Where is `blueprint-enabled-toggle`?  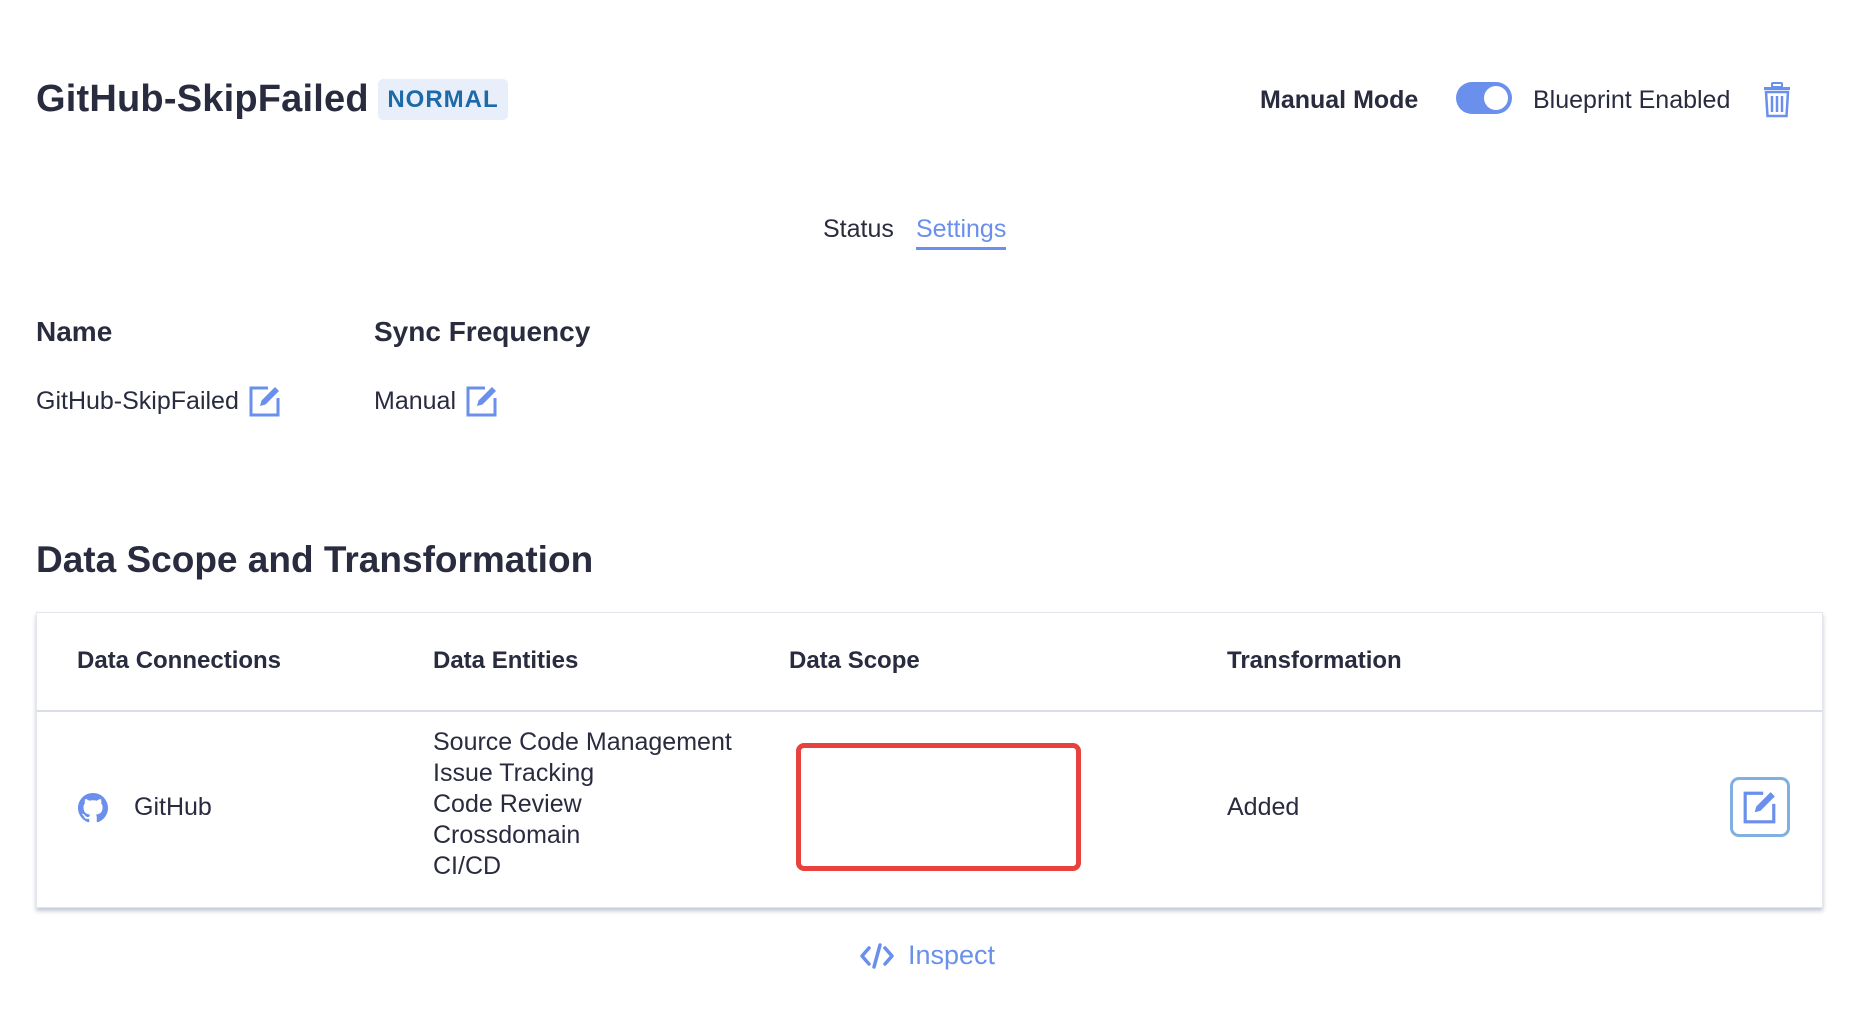 blueprint-enabled-toggle is located at coordinates (1484, 98).